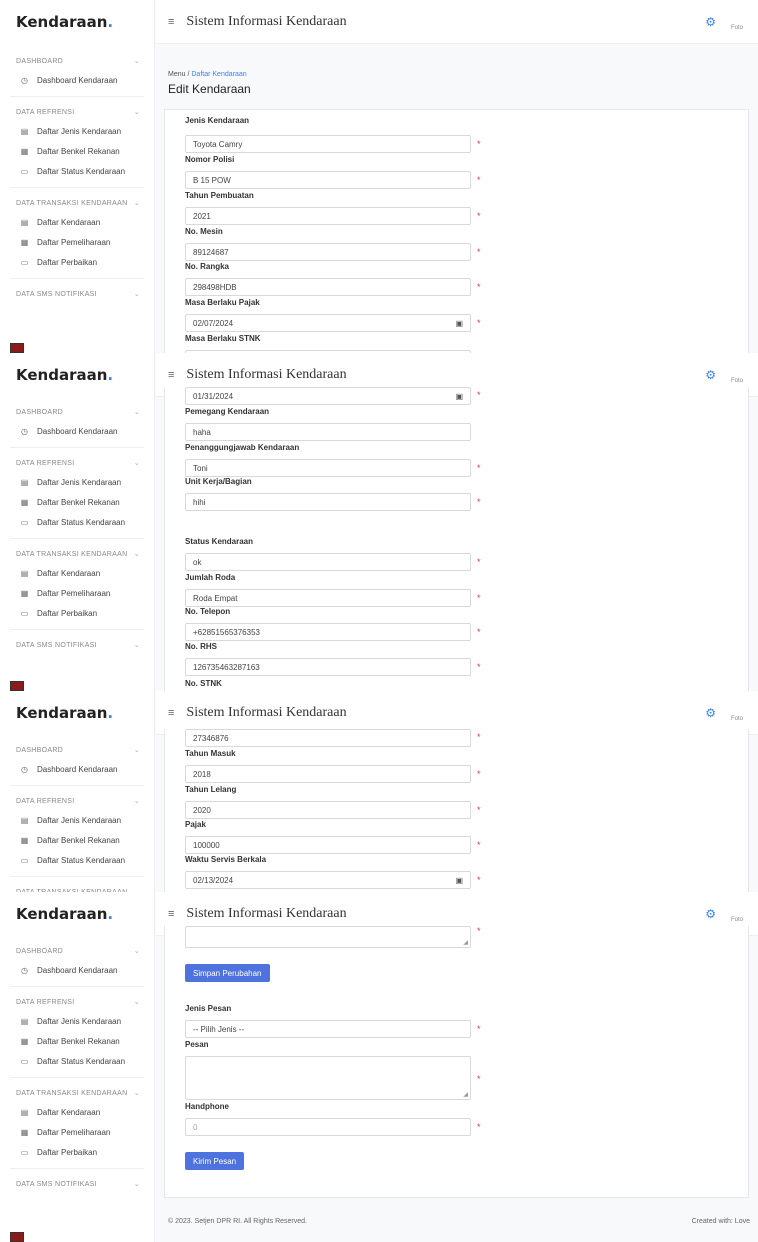 Image resolution: width=758 pixels, height=1242 pixels. I want to click on credit-text: Created with: Love, so click(720, 1221).